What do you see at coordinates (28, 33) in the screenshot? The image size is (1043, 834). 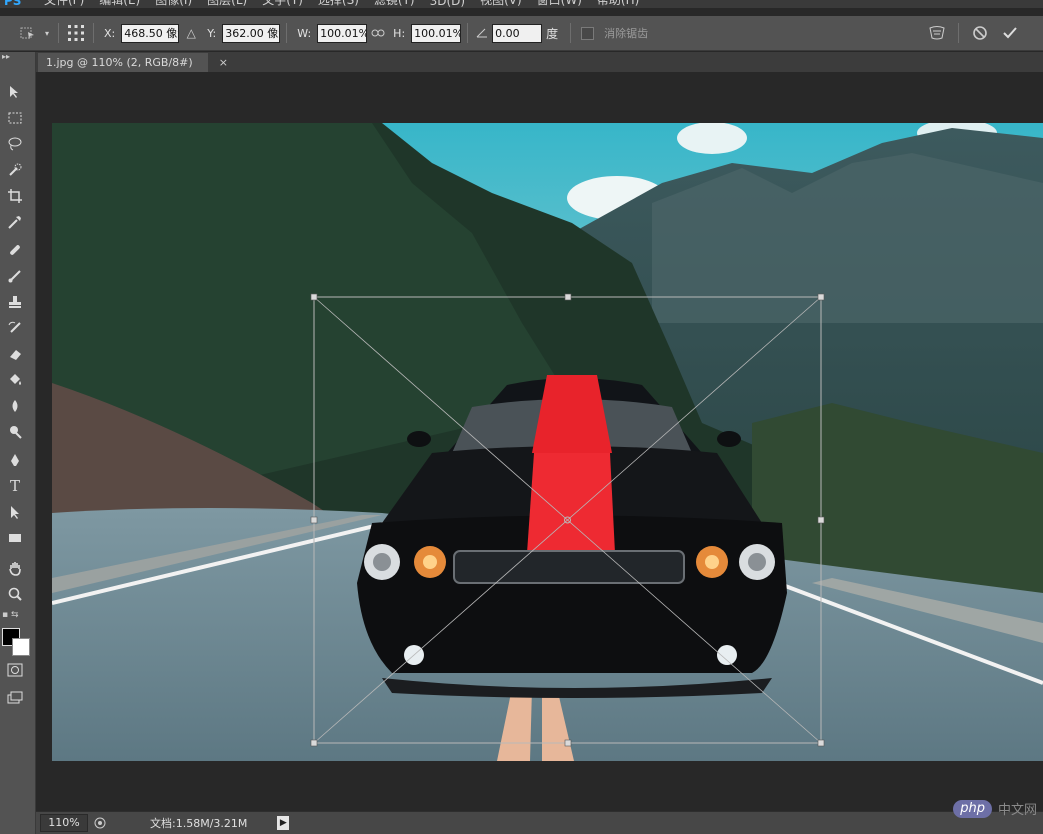 I see `transform-tool-icon` at bounding box center [28, 33].